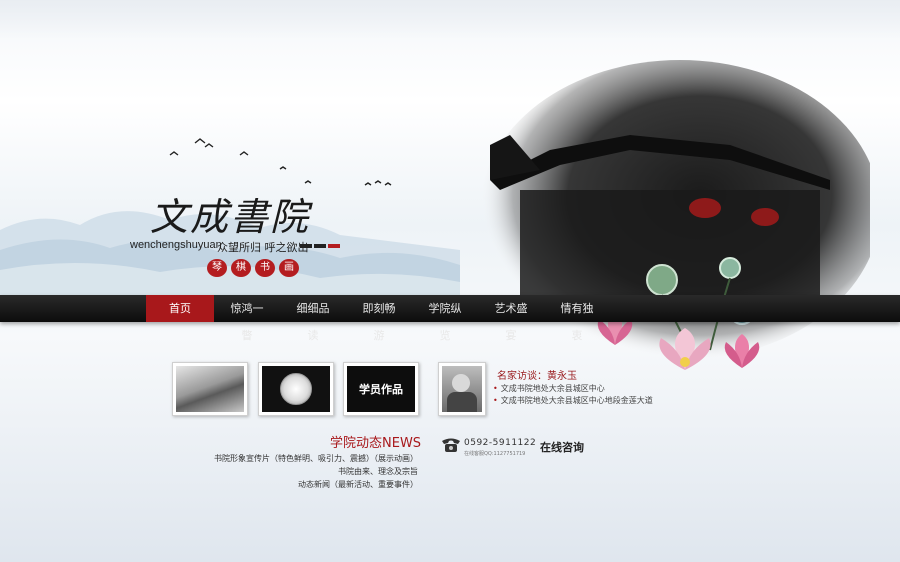  What do you see at coordinates (573, 401) in the screenshot?
I see `list-item: • 文成书院地处大余县城区中心地段金莲大道` at bounding box center [573, 401].